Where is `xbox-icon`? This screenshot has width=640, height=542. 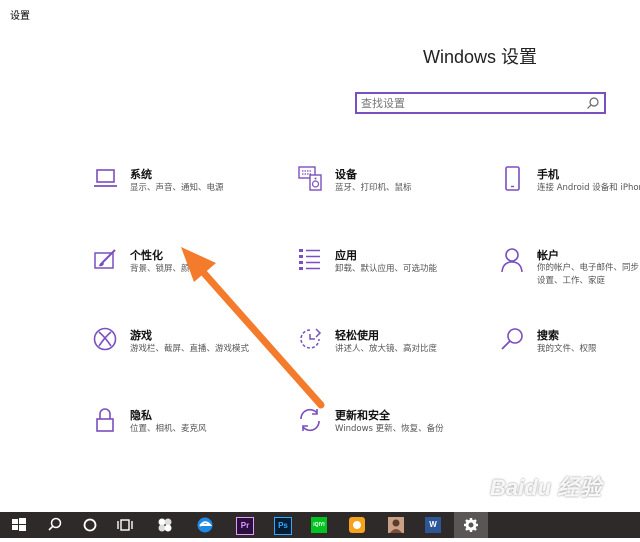 xbox-icon is located at coordinates (105, 339).